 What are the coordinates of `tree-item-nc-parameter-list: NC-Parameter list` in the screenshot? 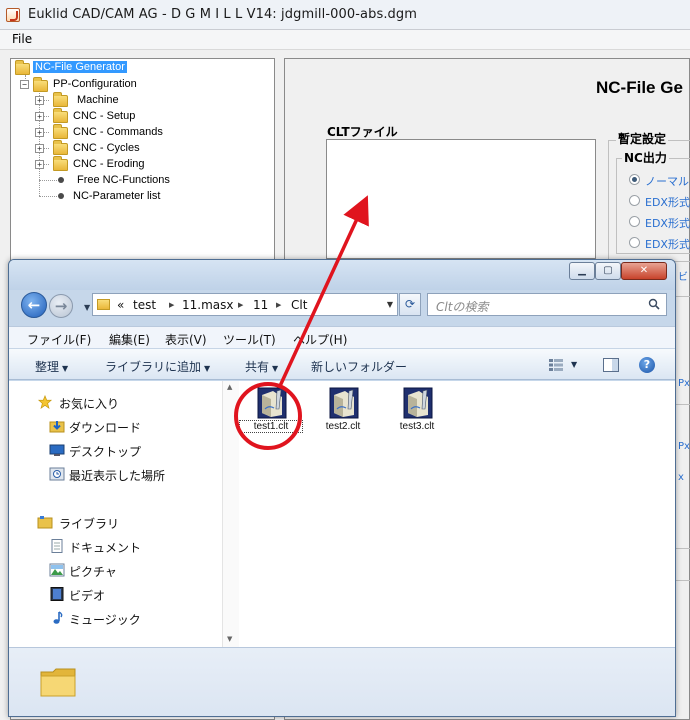 It's located at (116, 196).